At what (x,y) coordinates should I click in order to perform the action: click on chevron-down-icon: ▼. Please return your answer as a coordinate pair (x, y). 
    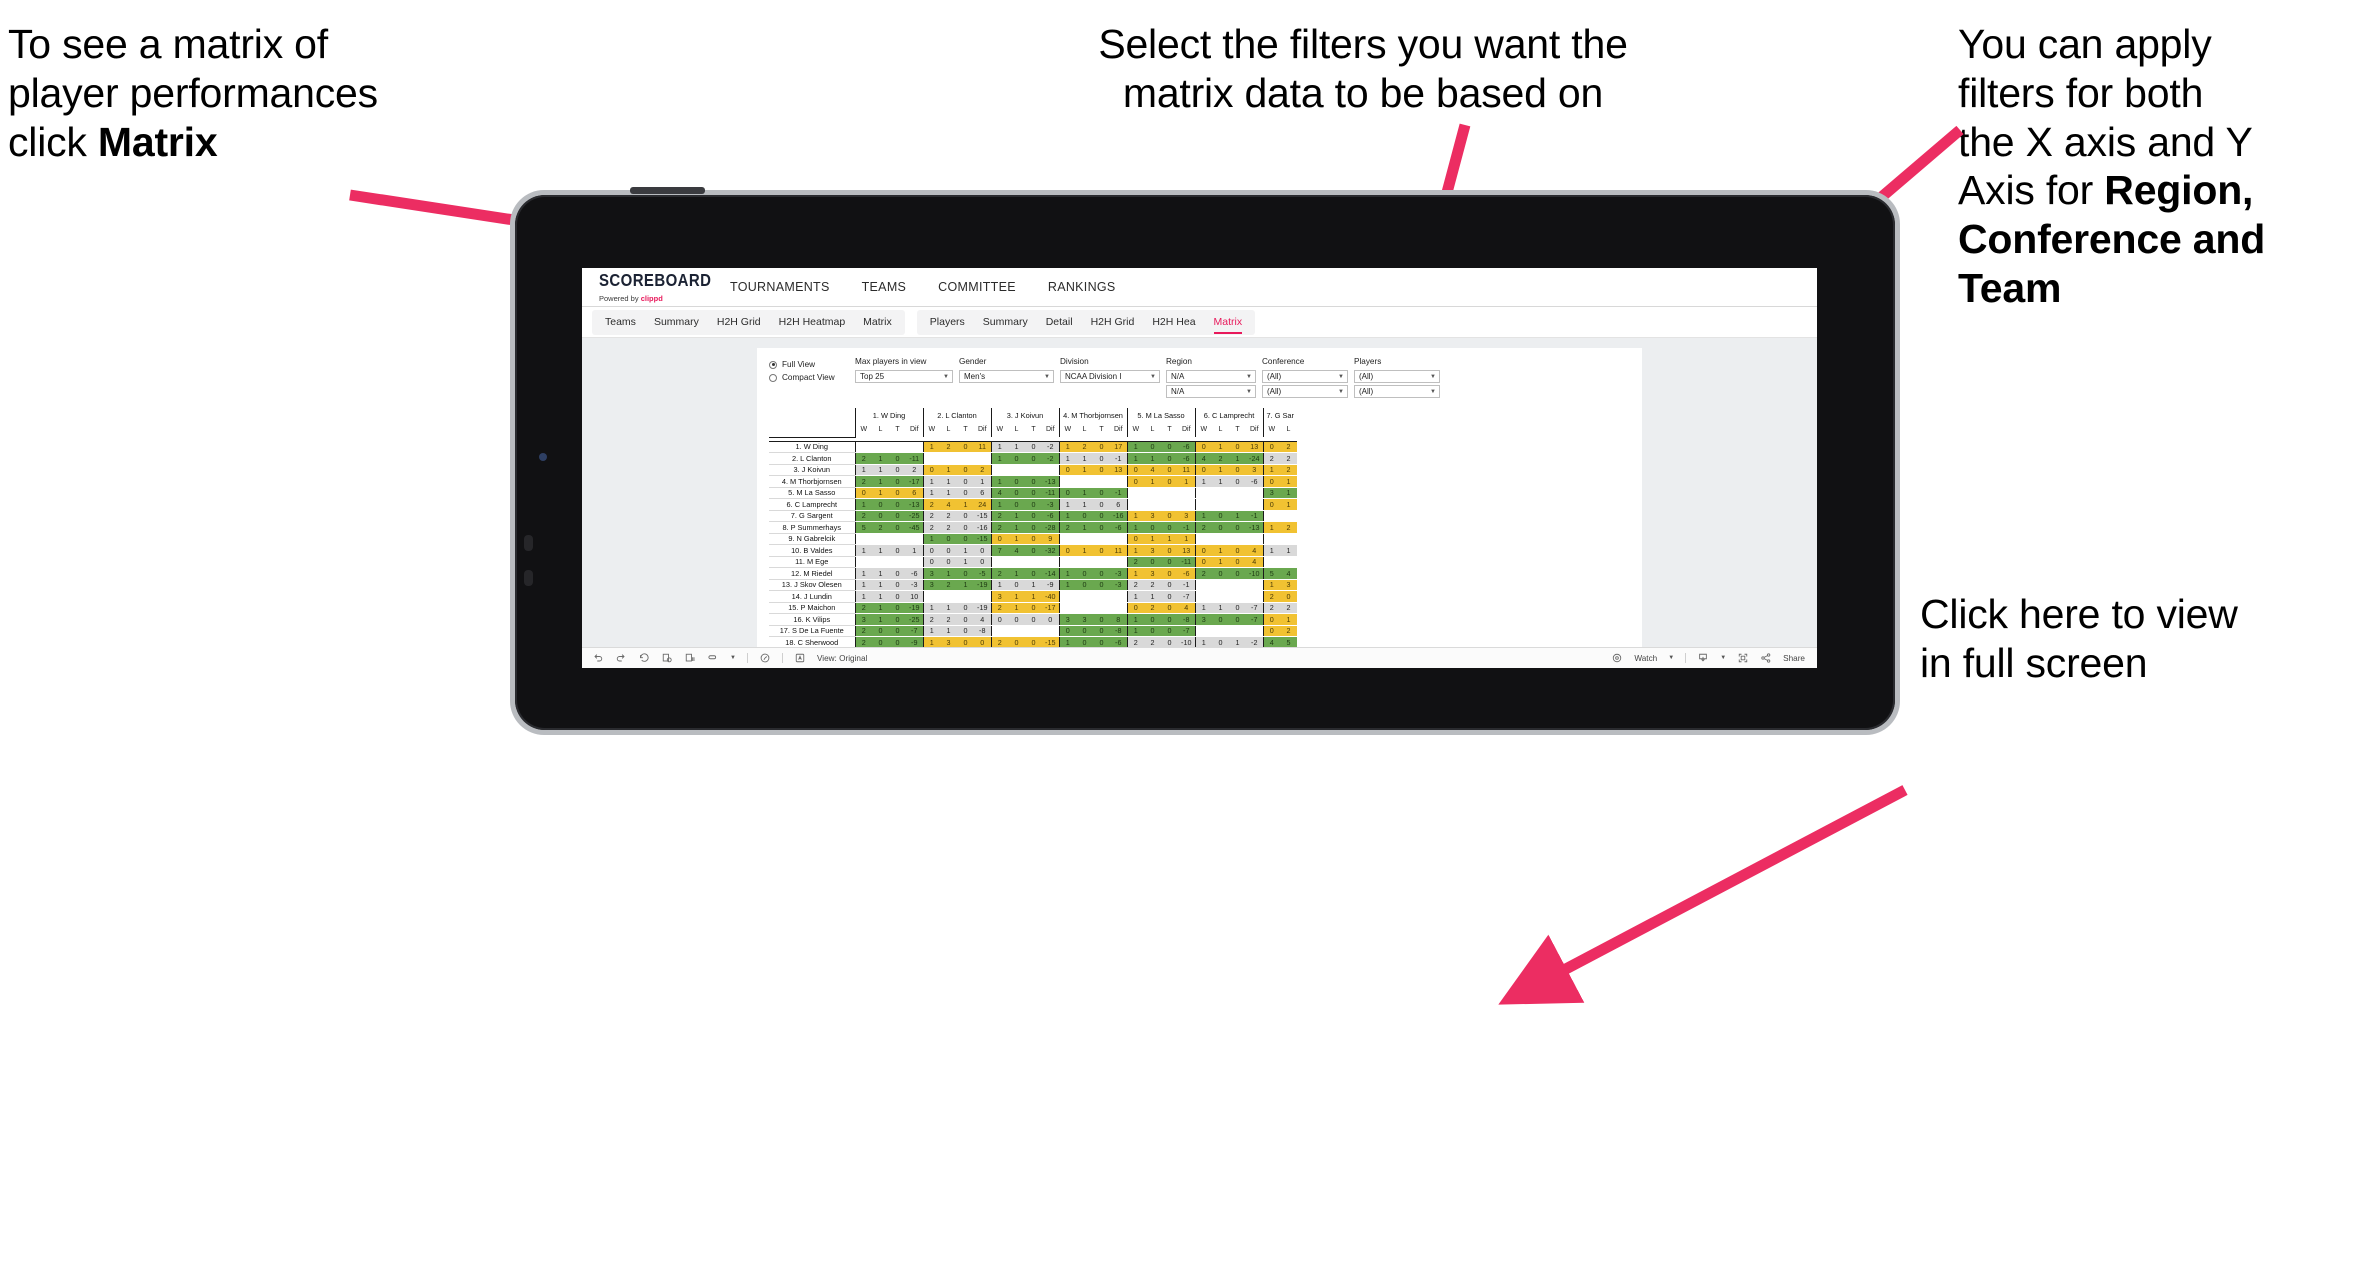
    Looking at the image, I should click on (733, 658).